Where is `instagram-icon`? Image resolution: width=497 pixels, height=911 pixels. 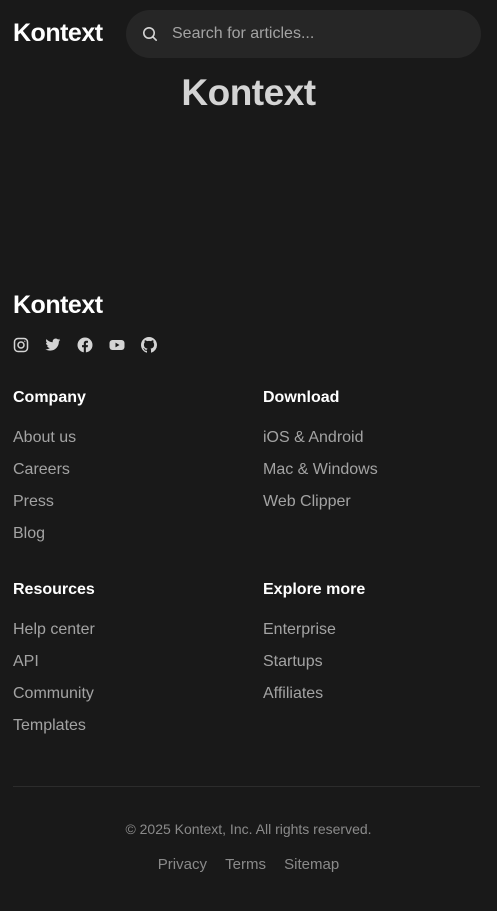 instagram-icon is located at coordinates (21, 345).